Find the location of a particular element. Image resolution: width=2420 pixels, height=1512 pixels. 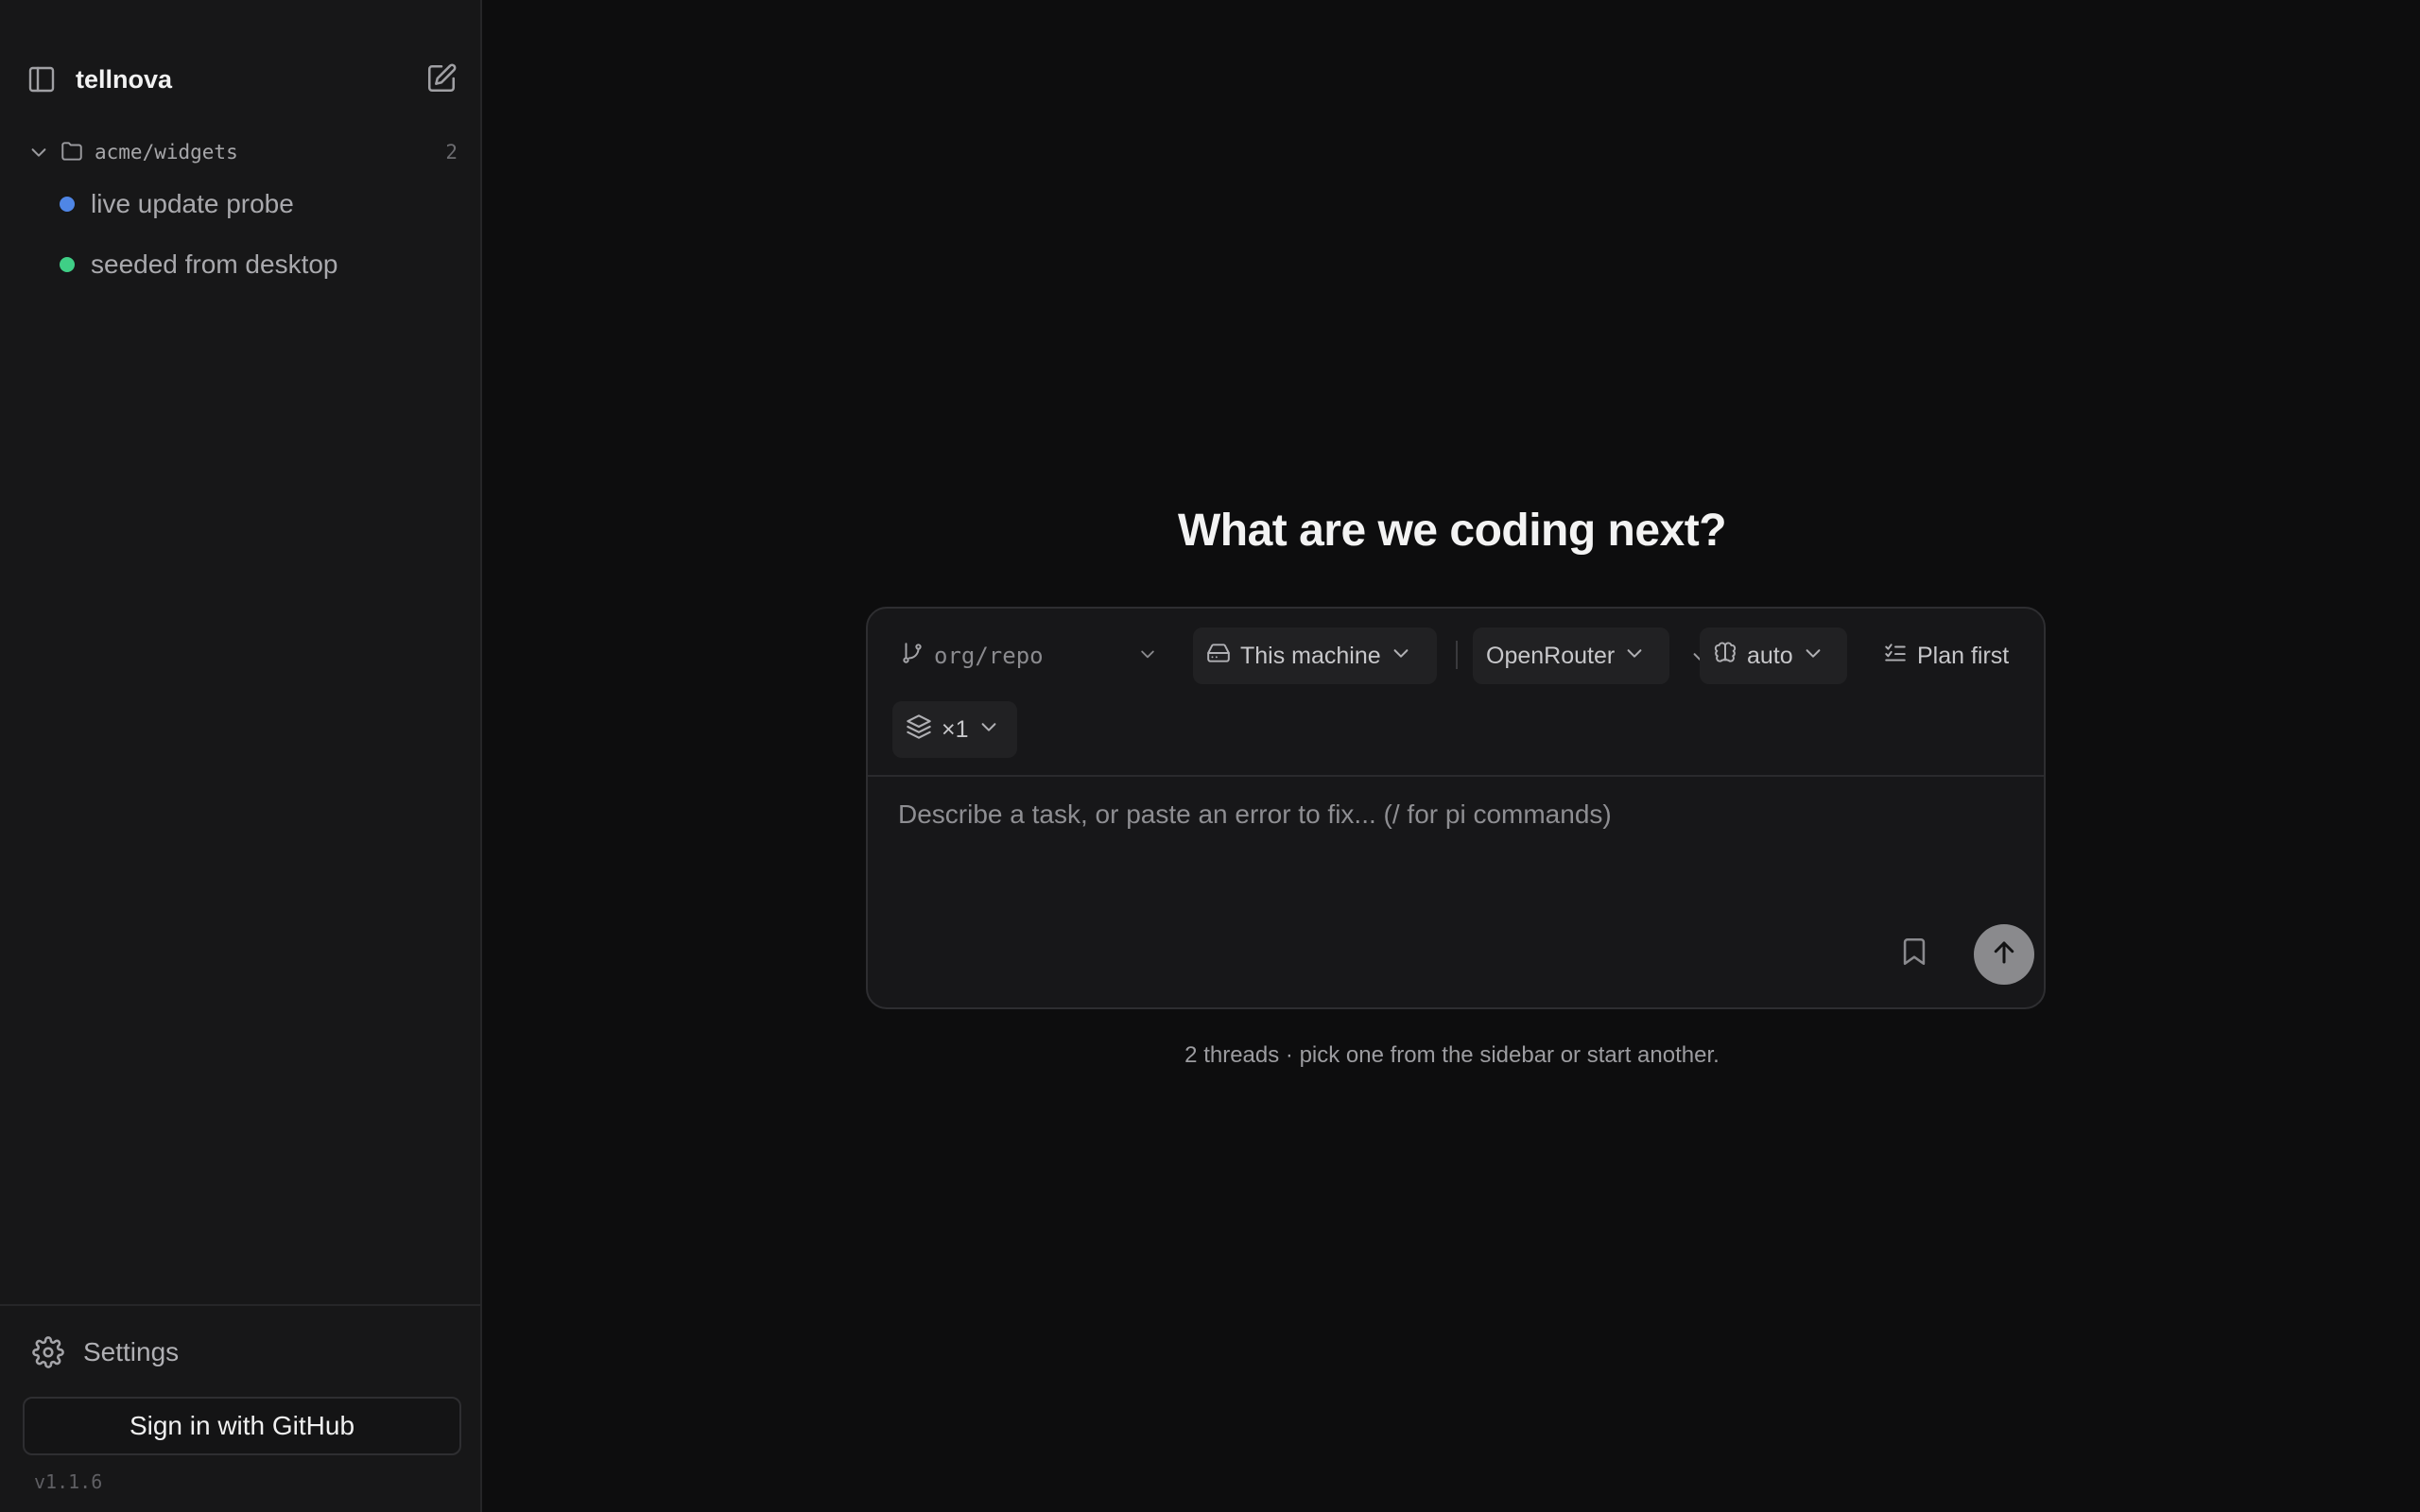

provider-selector: OpenRouter is located at coordinates (1571, 655).